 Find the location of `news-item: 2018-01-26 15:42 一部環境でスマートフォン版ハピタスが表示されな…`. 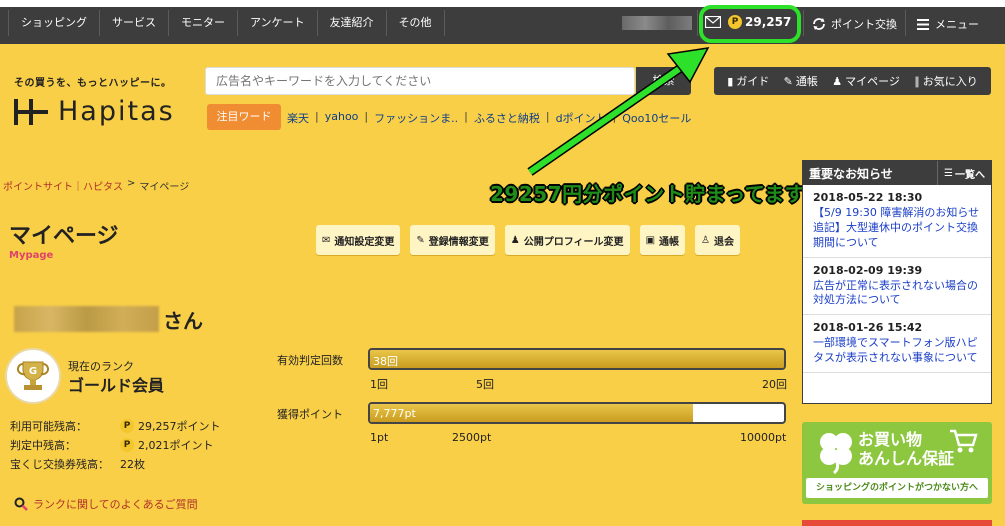

news-item: 2018-01-26 15:42 一部環境でスマートフォン版ハピタスが表示されな… is located at coordinates (897, 344).